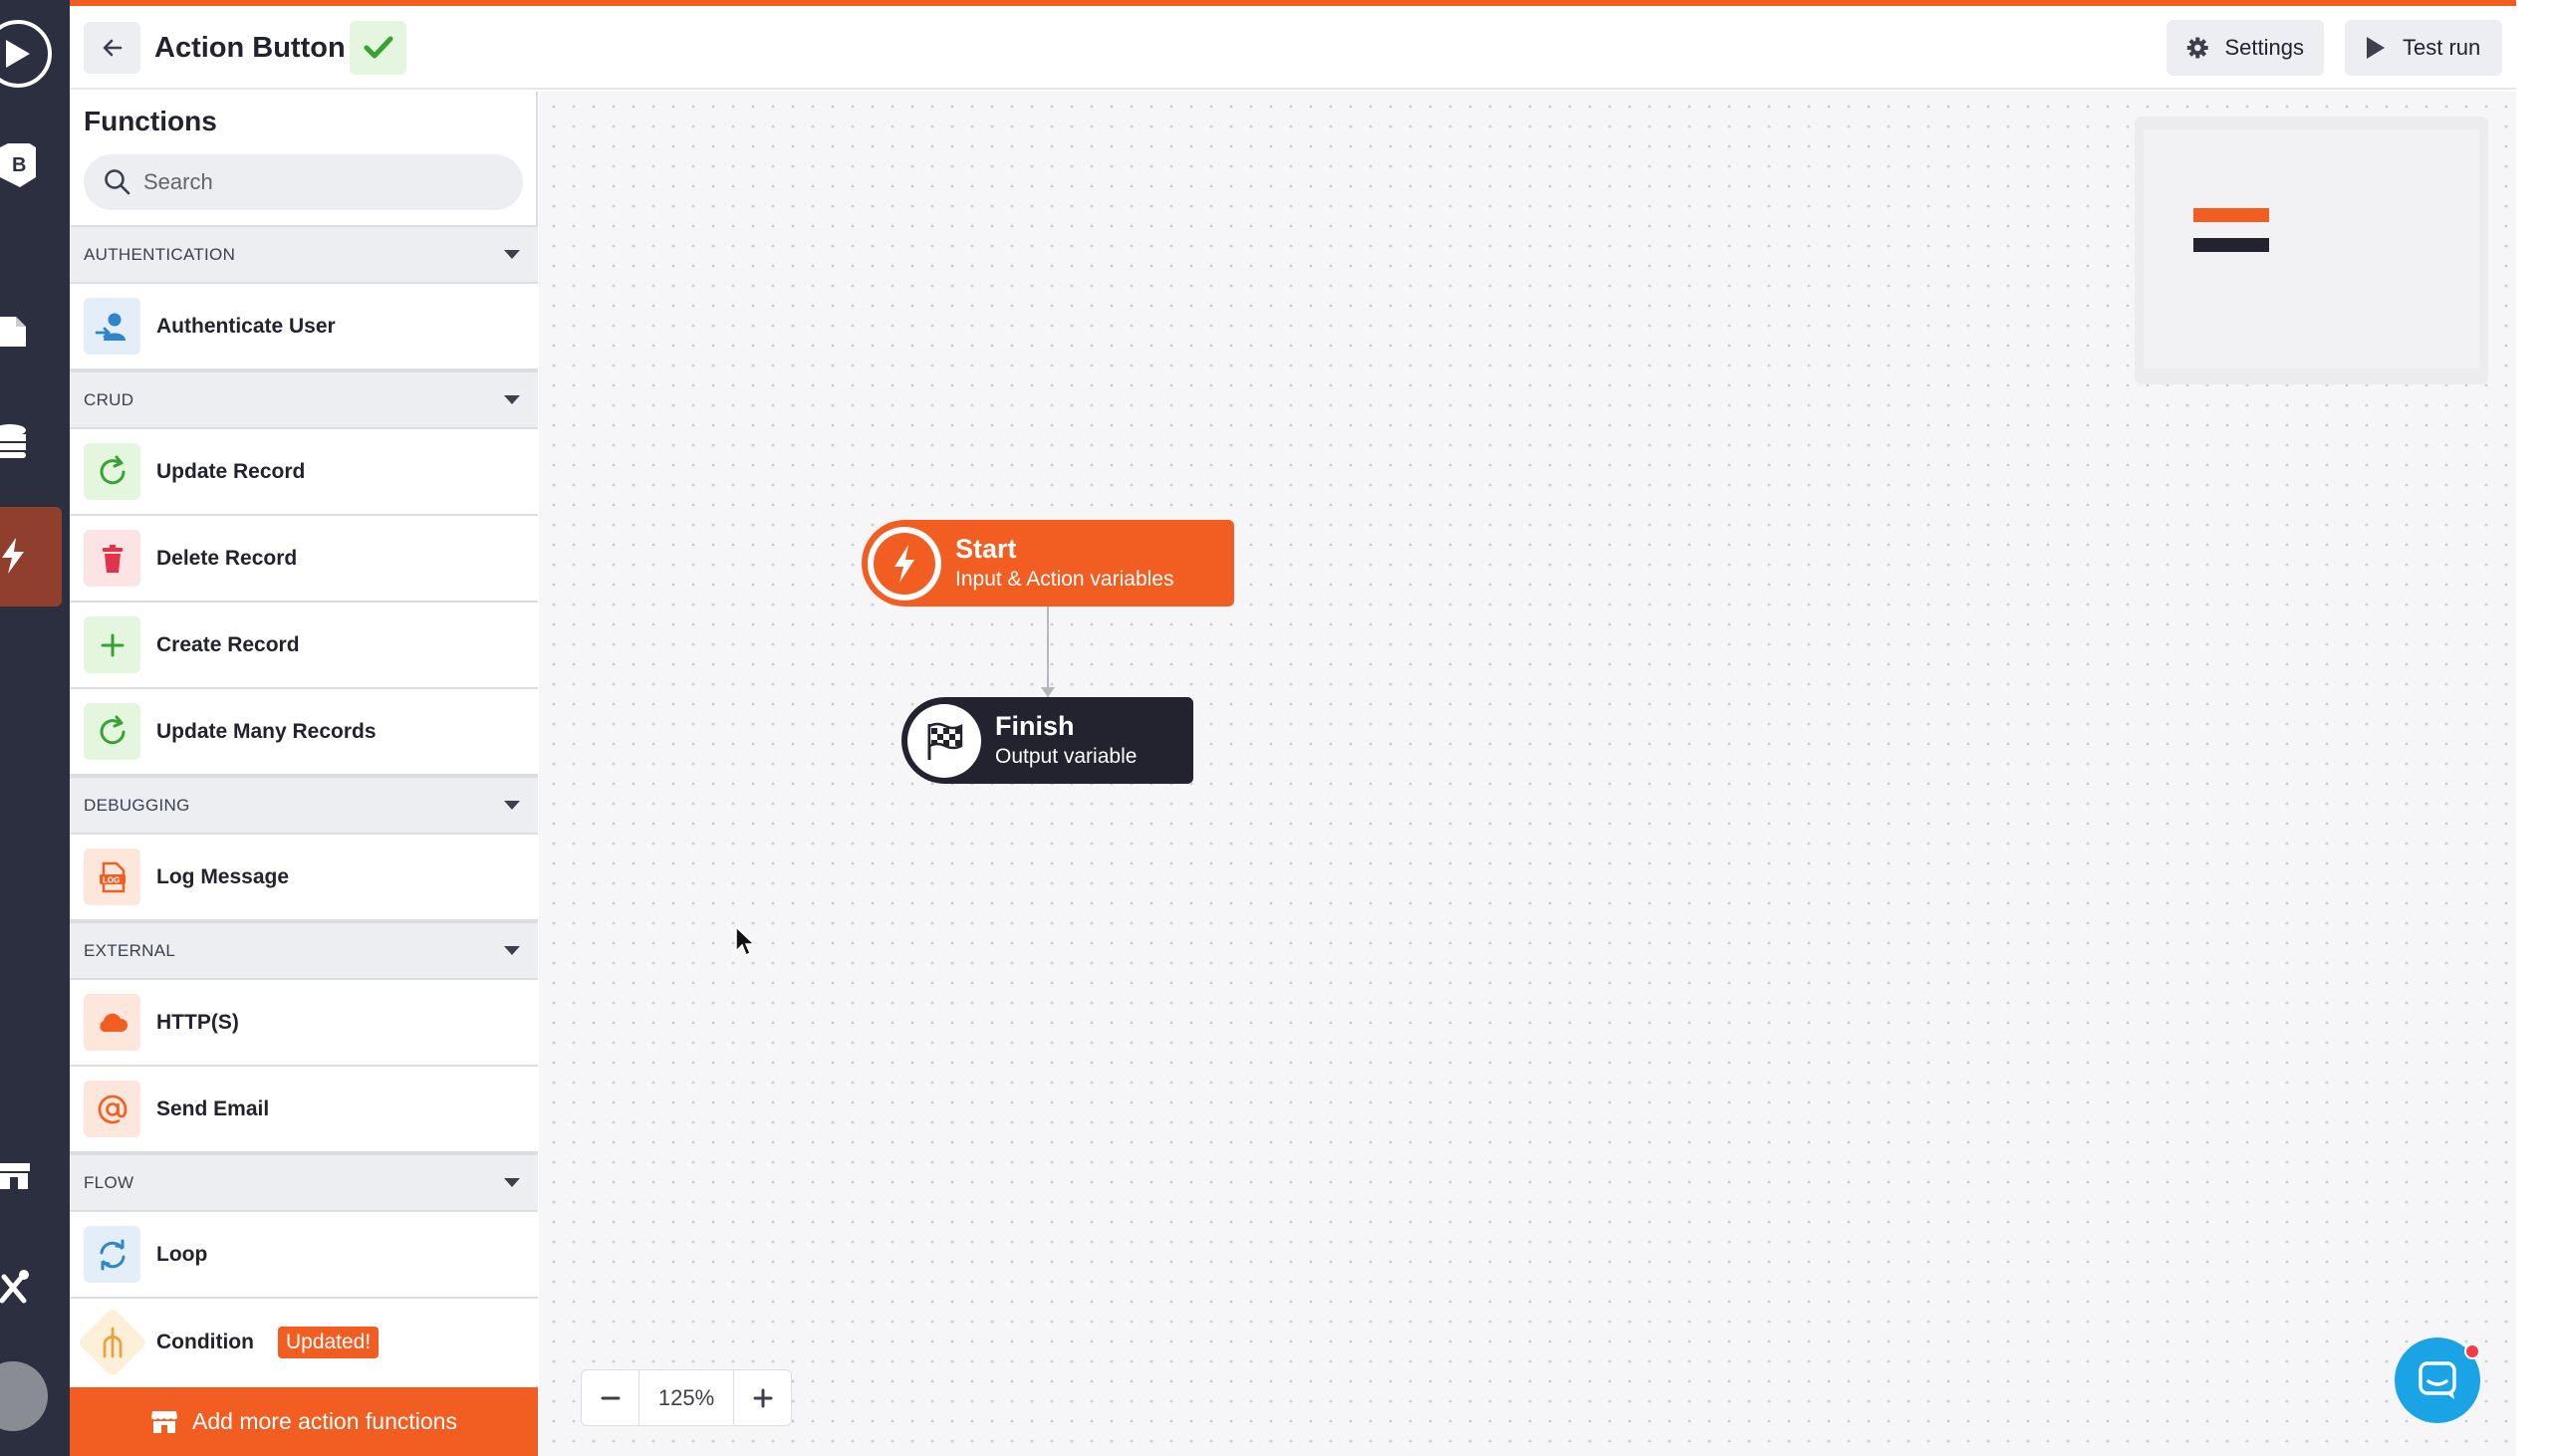  Describe the element at coordinates (223, 876) in the screenshot. I see `function-label: Log Message` at that location.